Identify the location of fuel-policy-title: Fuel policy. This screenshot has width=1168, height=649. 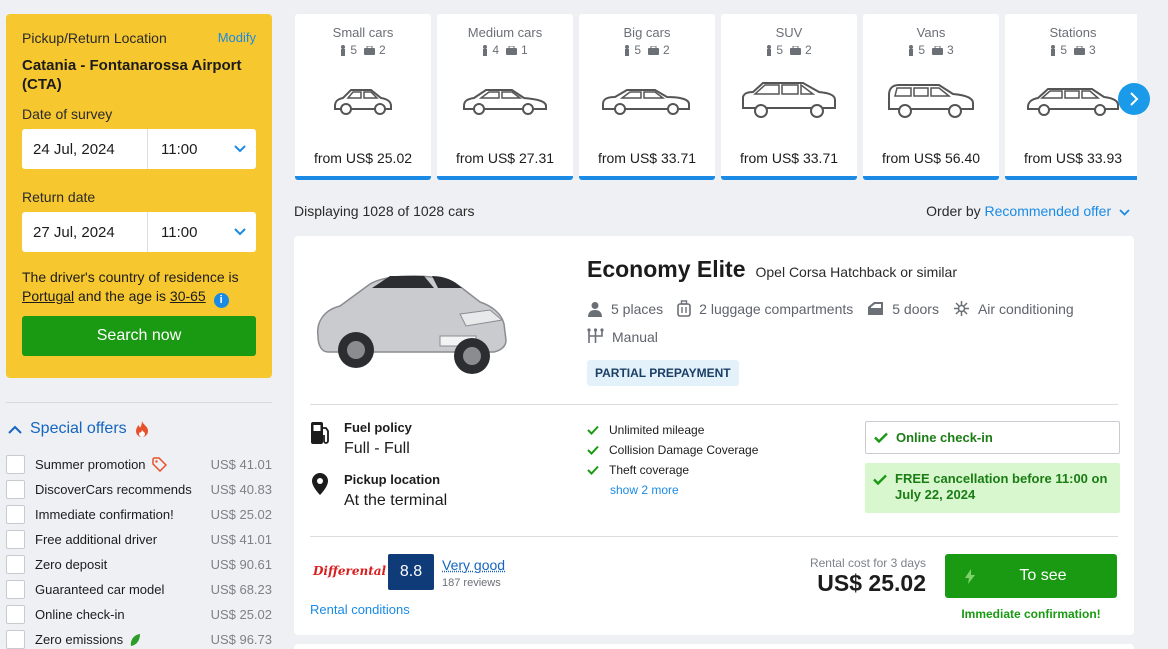
(378, 427).